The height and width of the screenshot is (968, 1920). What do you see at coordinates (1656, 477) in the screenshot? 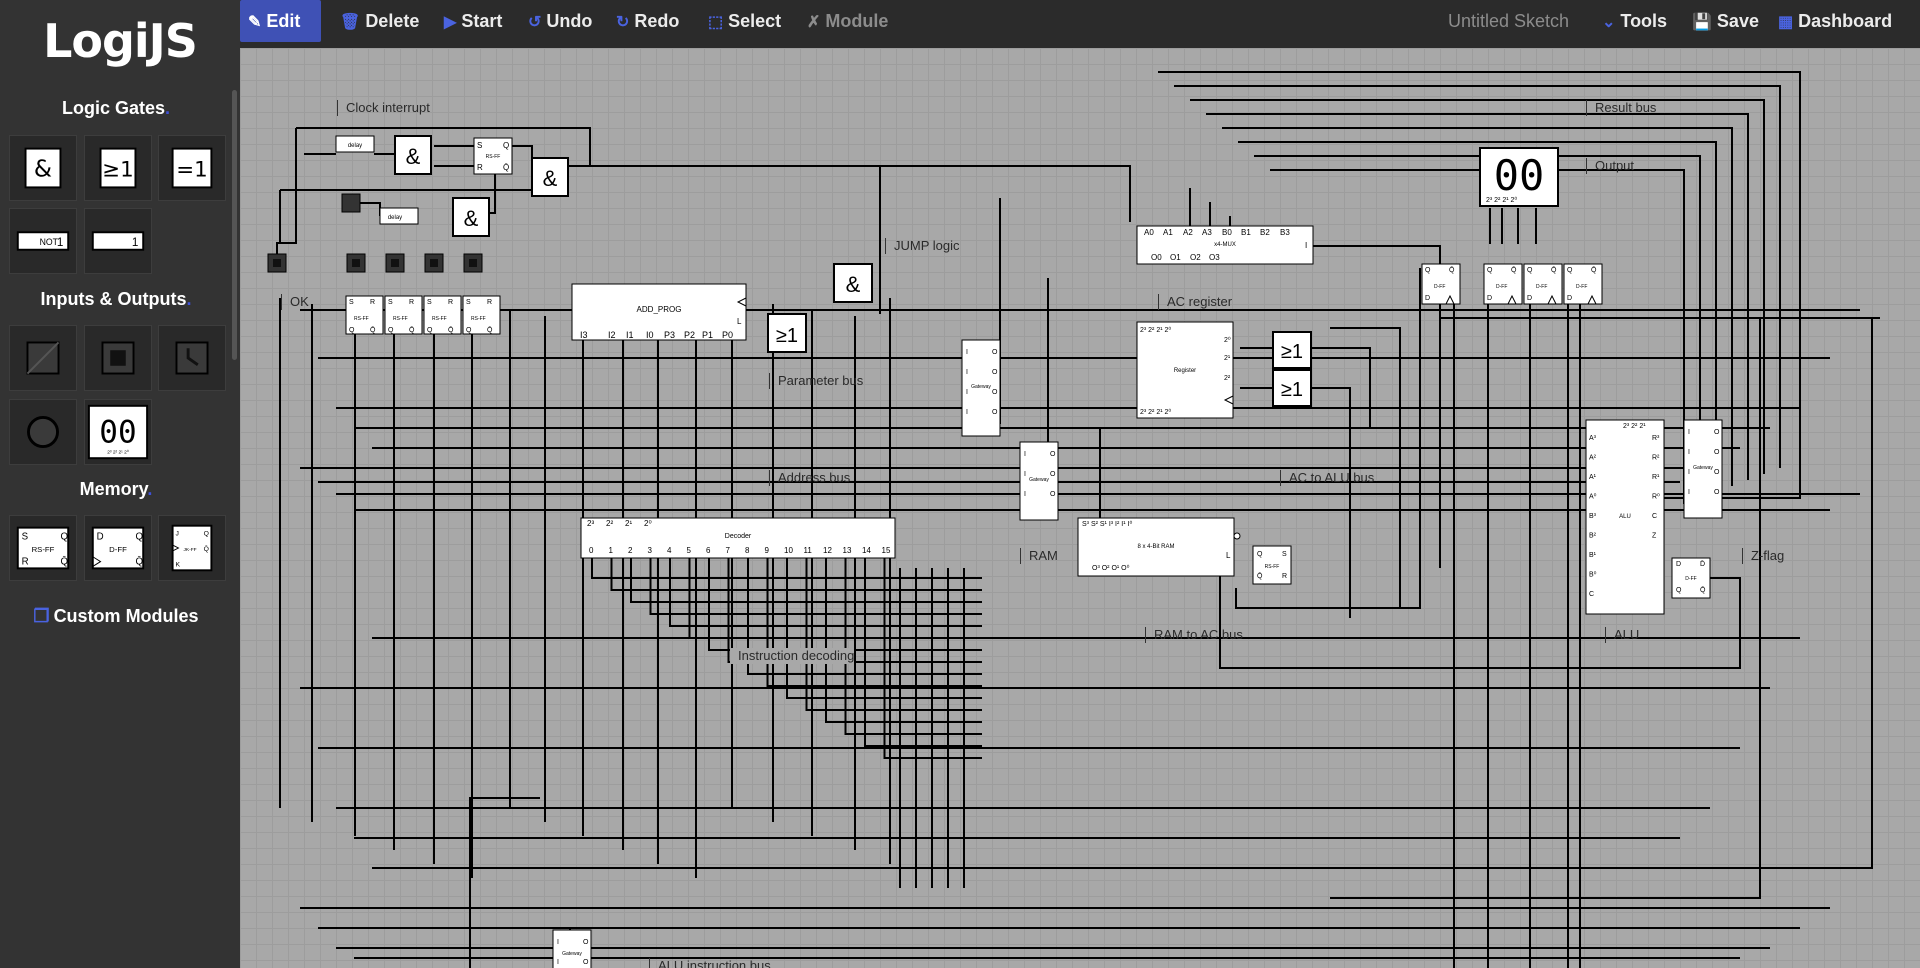
I see `svg-text: R¹` at bounding box center [1656, 477].